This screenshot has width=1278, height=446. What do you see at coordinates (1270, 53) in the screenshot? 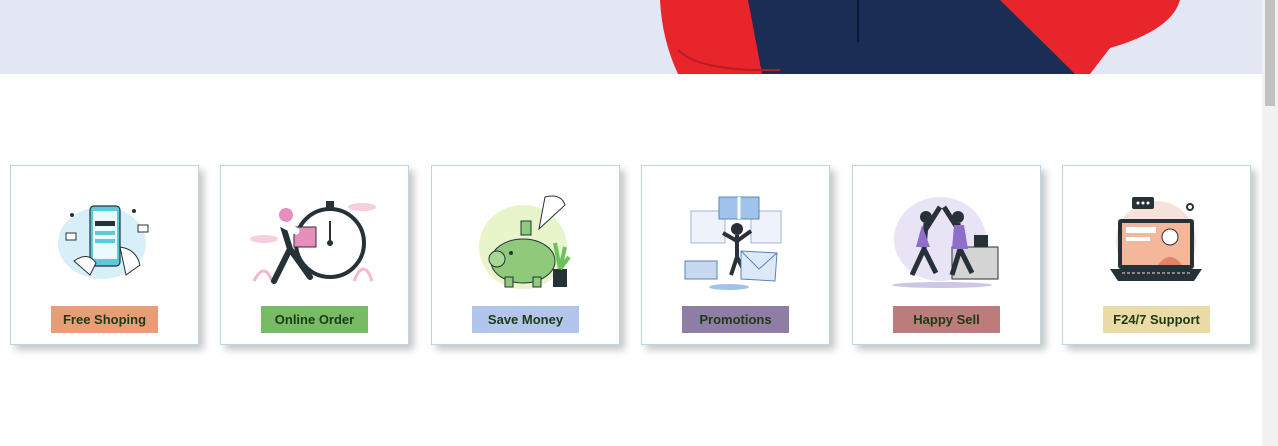
I see `scrollbar-thumb` at bounding box center [1270, 53].